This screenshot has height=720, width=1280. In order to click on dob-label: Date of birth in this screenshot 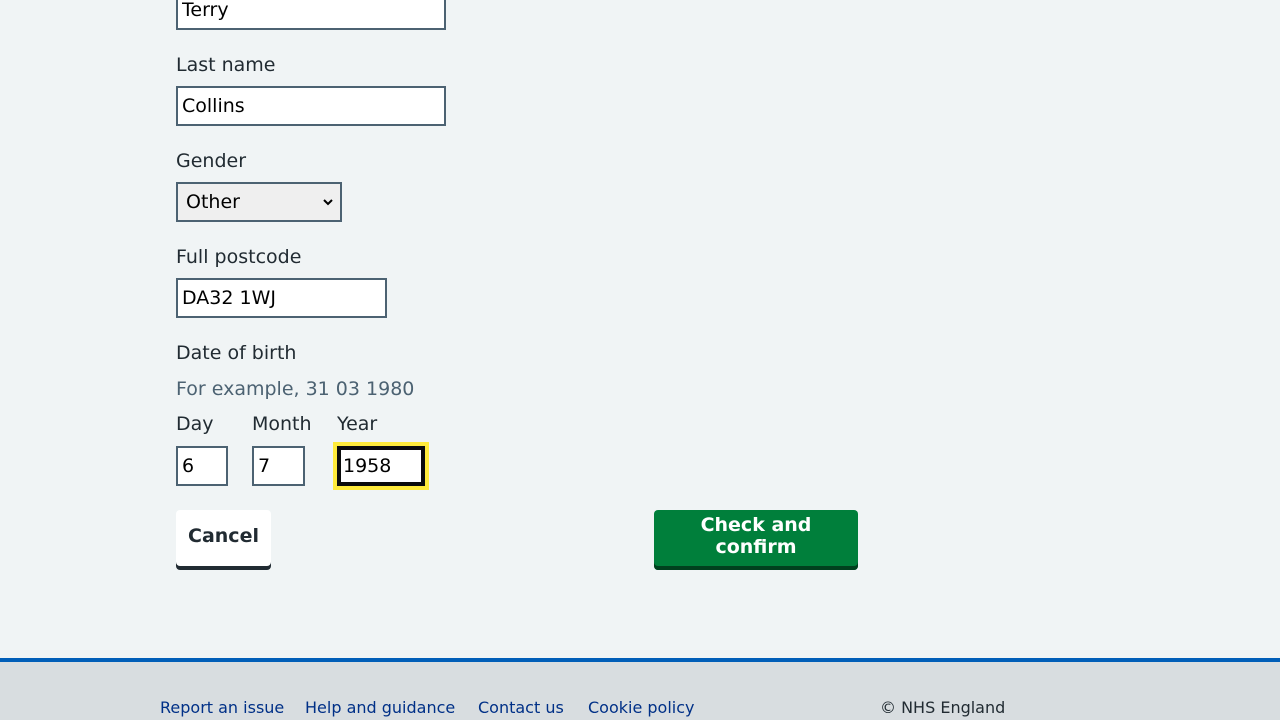, I will do `click(236, 353)`.